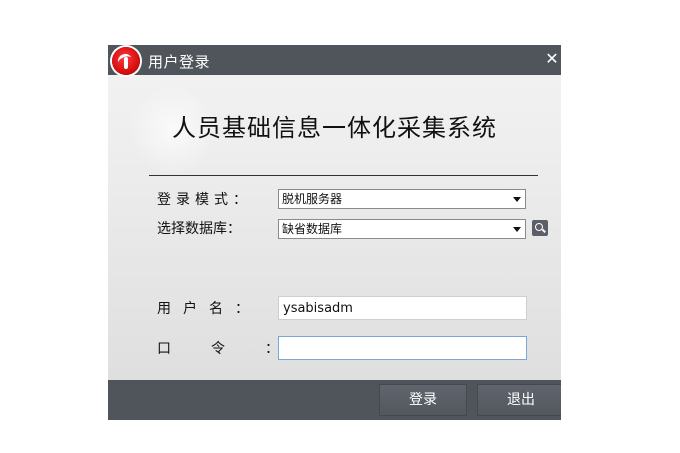  Describe the element at coordinates (179, 62) in the screenshot. I see `window-title: 用户登录` at that location.